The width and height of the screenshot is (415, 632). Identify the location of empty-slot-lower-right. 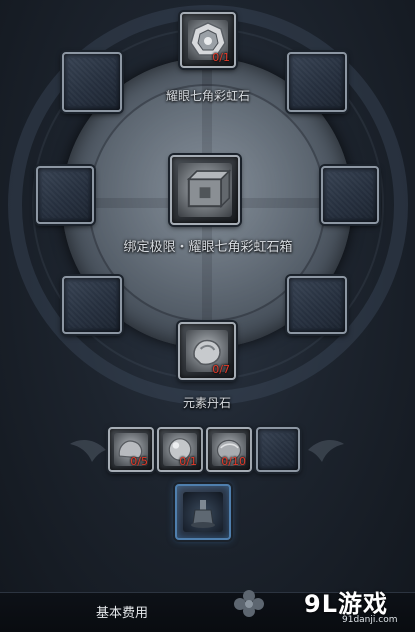
(317, 305).